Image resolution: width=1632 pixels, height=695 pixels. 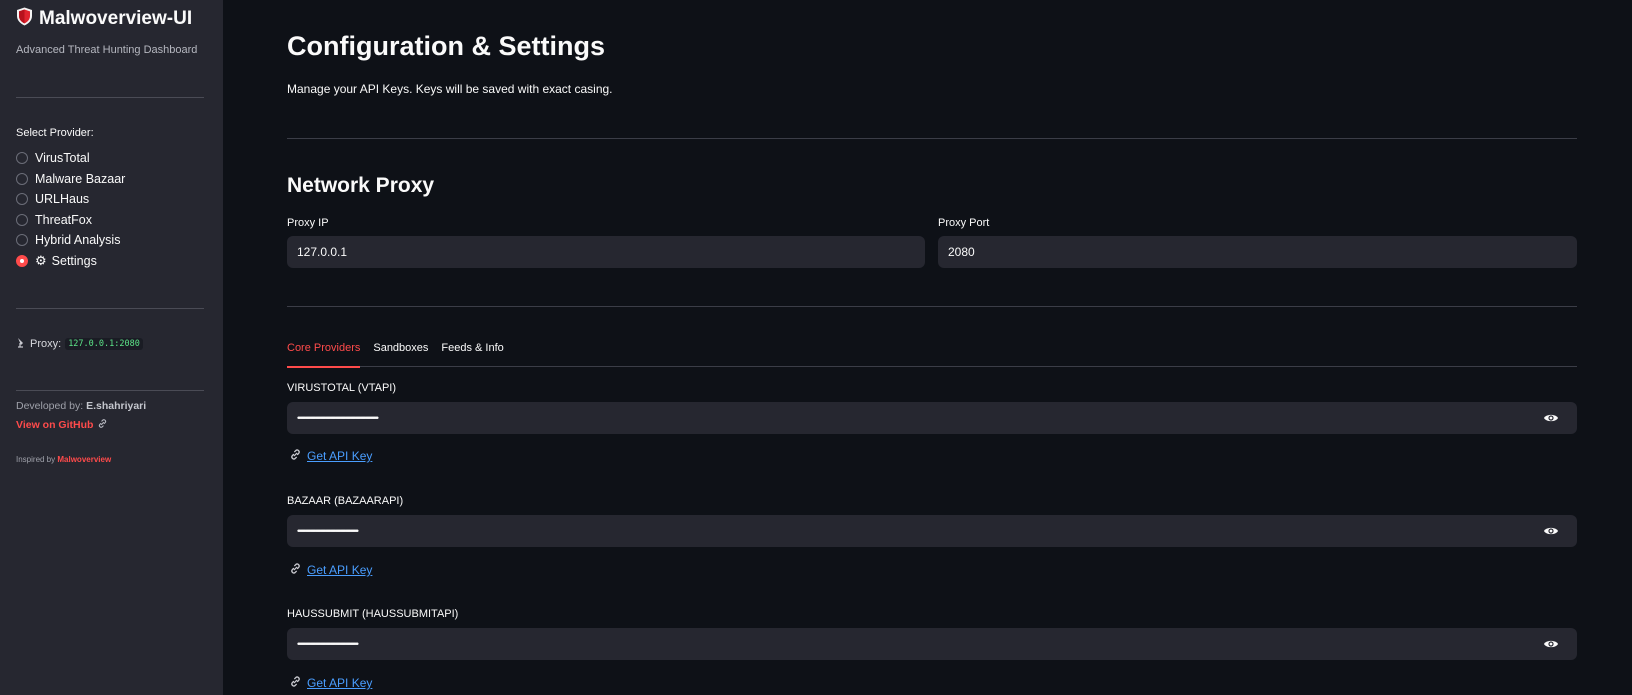 What do you see at coordinates (21, 344) in the screenshot?
I see `satellite-icon` at bounding box center [21, 344].